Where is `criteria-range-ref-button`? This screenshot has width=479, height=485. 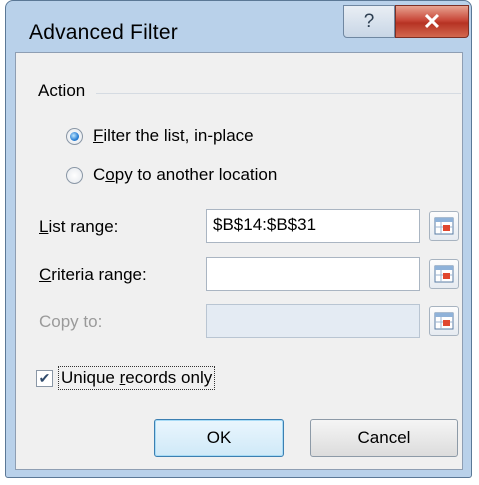
criteria-range-ref-button is located at coordinates (444, 274).